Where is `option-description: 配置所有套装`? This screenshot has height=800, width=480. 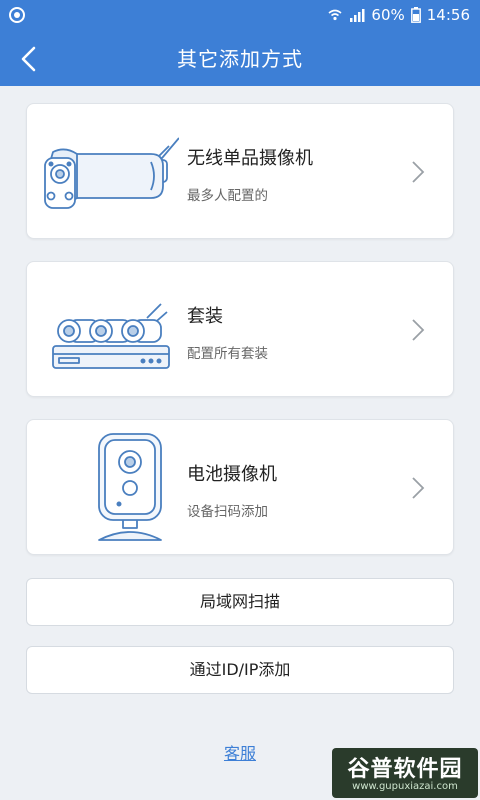
option-description: 配置所有套装 is located at coordinates (227, 354).